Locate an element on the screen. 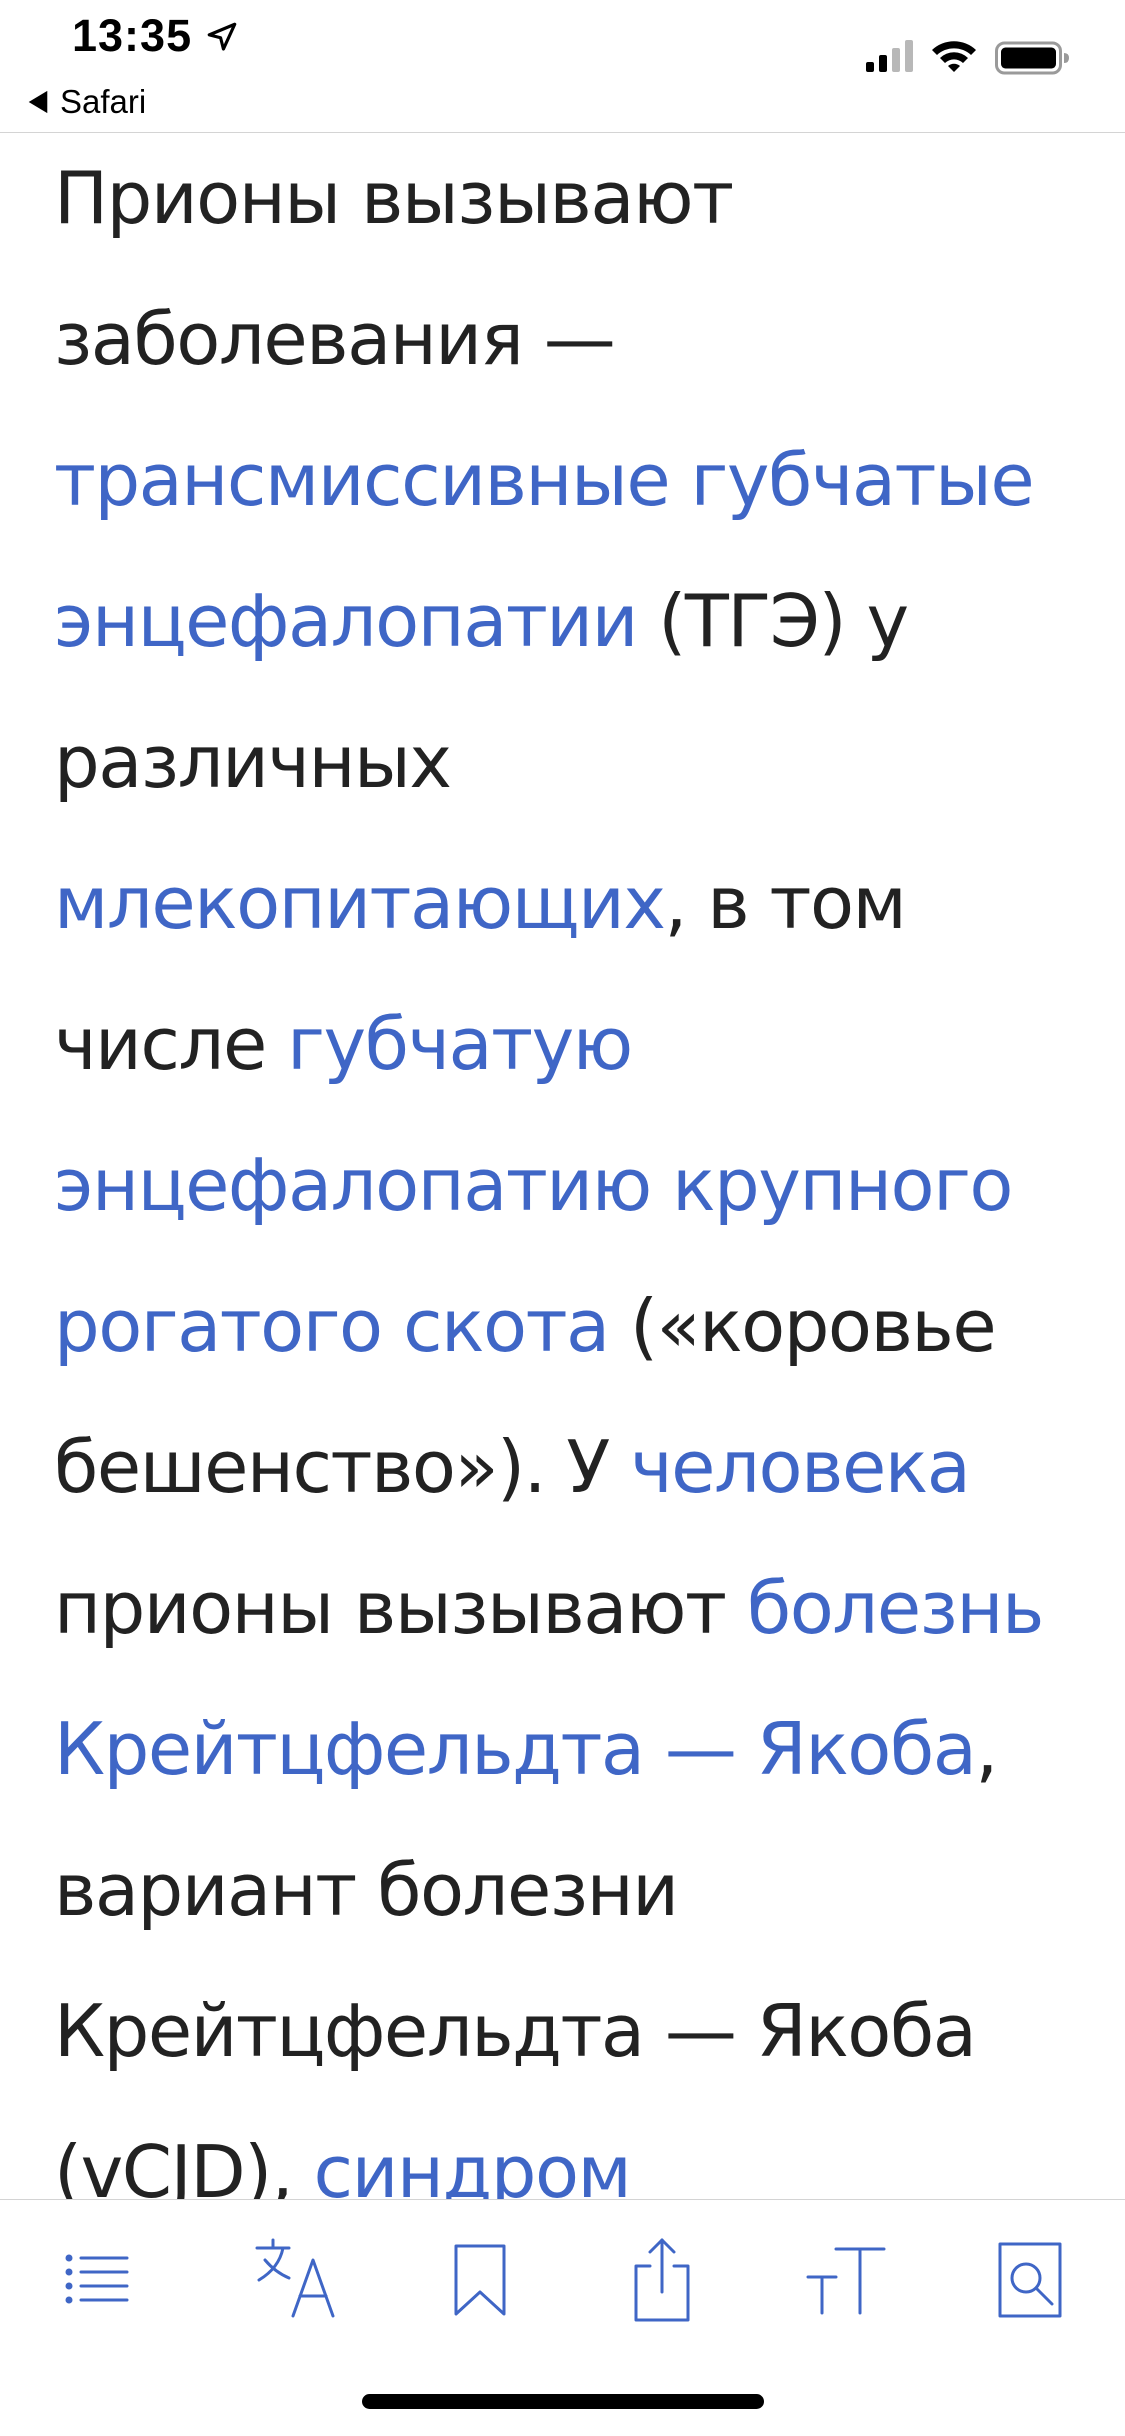 The image size is (1125, 2436). home-indicator is located at coordinates (563, 2401).